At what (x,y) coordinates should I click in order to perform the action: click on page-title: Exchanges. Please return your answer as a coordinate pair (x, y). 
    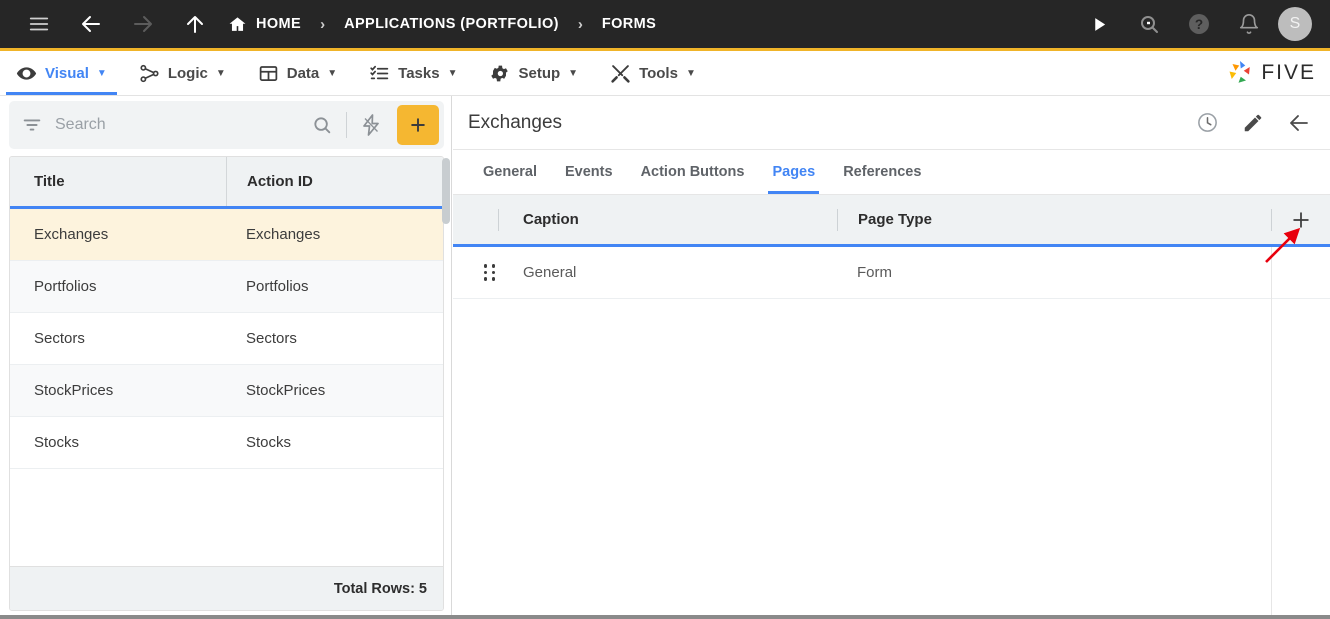
    Looking at the image, I should click on (515, 122).